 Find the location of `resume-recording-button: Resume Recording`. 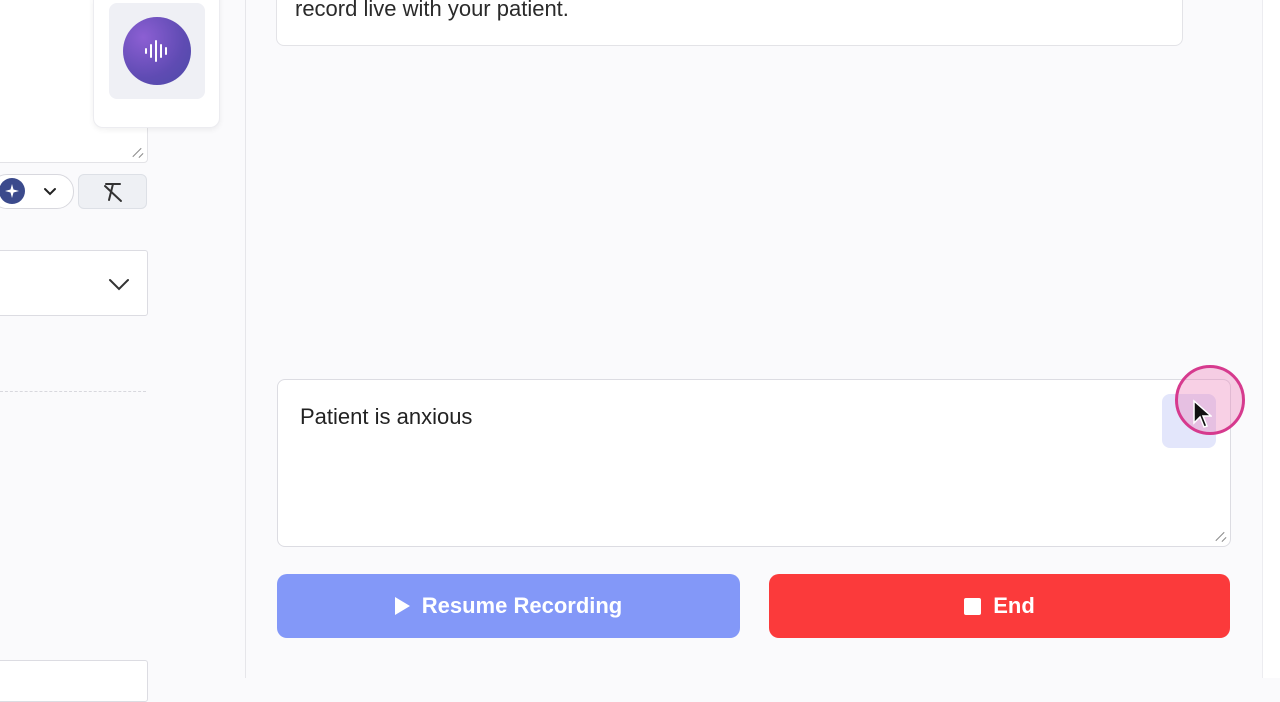

resume-recording-button: Resume Recording is located at coordinates (508, 606).